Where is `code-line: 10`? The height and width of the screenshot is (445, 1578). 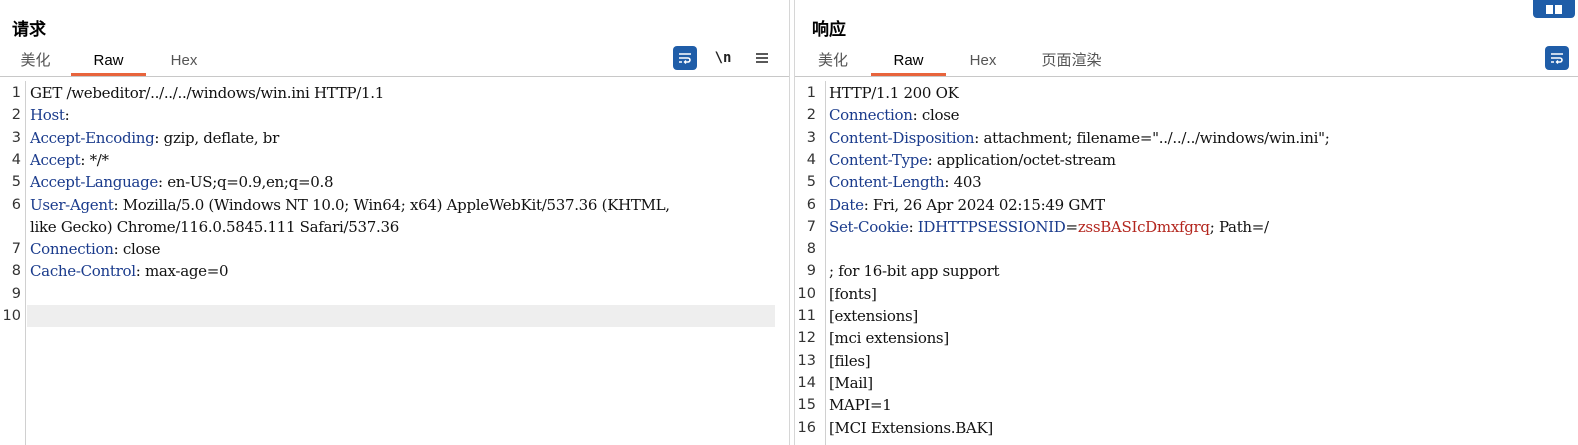
code-line: 10 is located at coordinates (389, 316).